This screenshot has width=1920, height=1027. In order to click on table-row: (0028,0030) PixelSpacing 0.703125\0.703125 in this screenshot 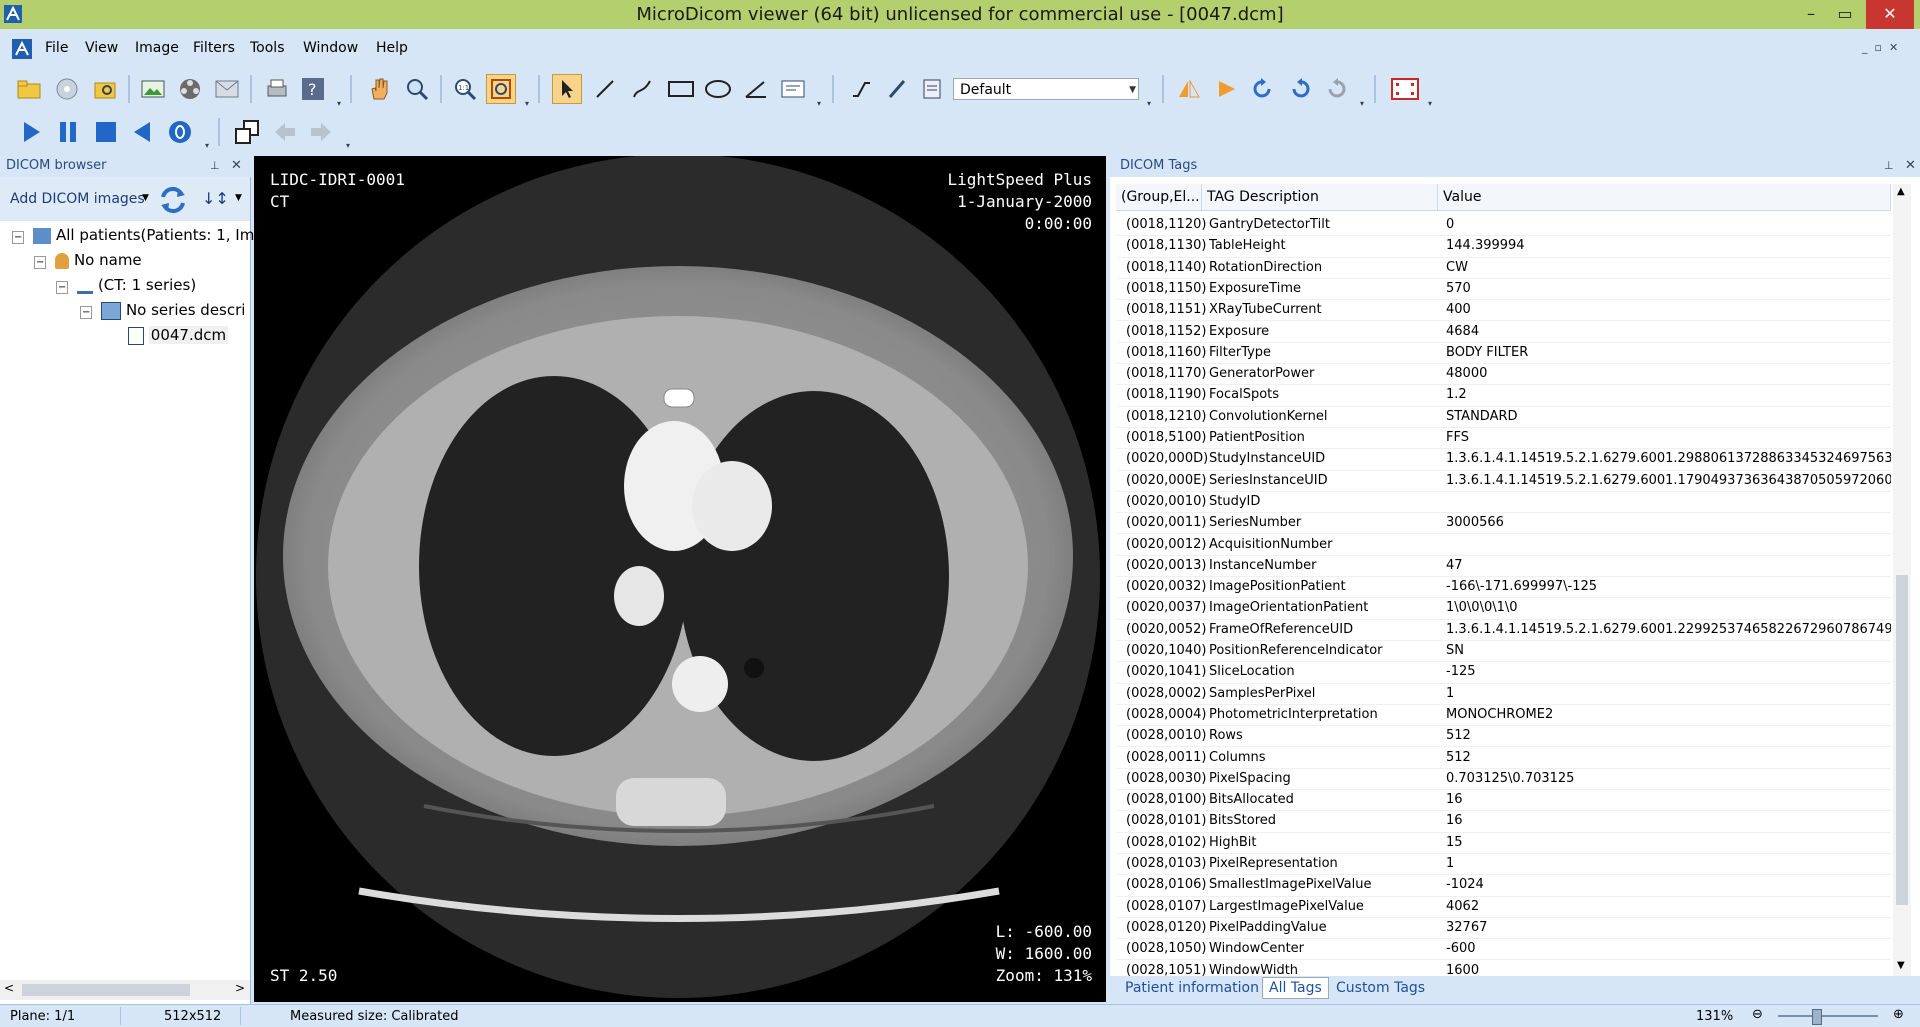, I will do `click(1503, 779)`.